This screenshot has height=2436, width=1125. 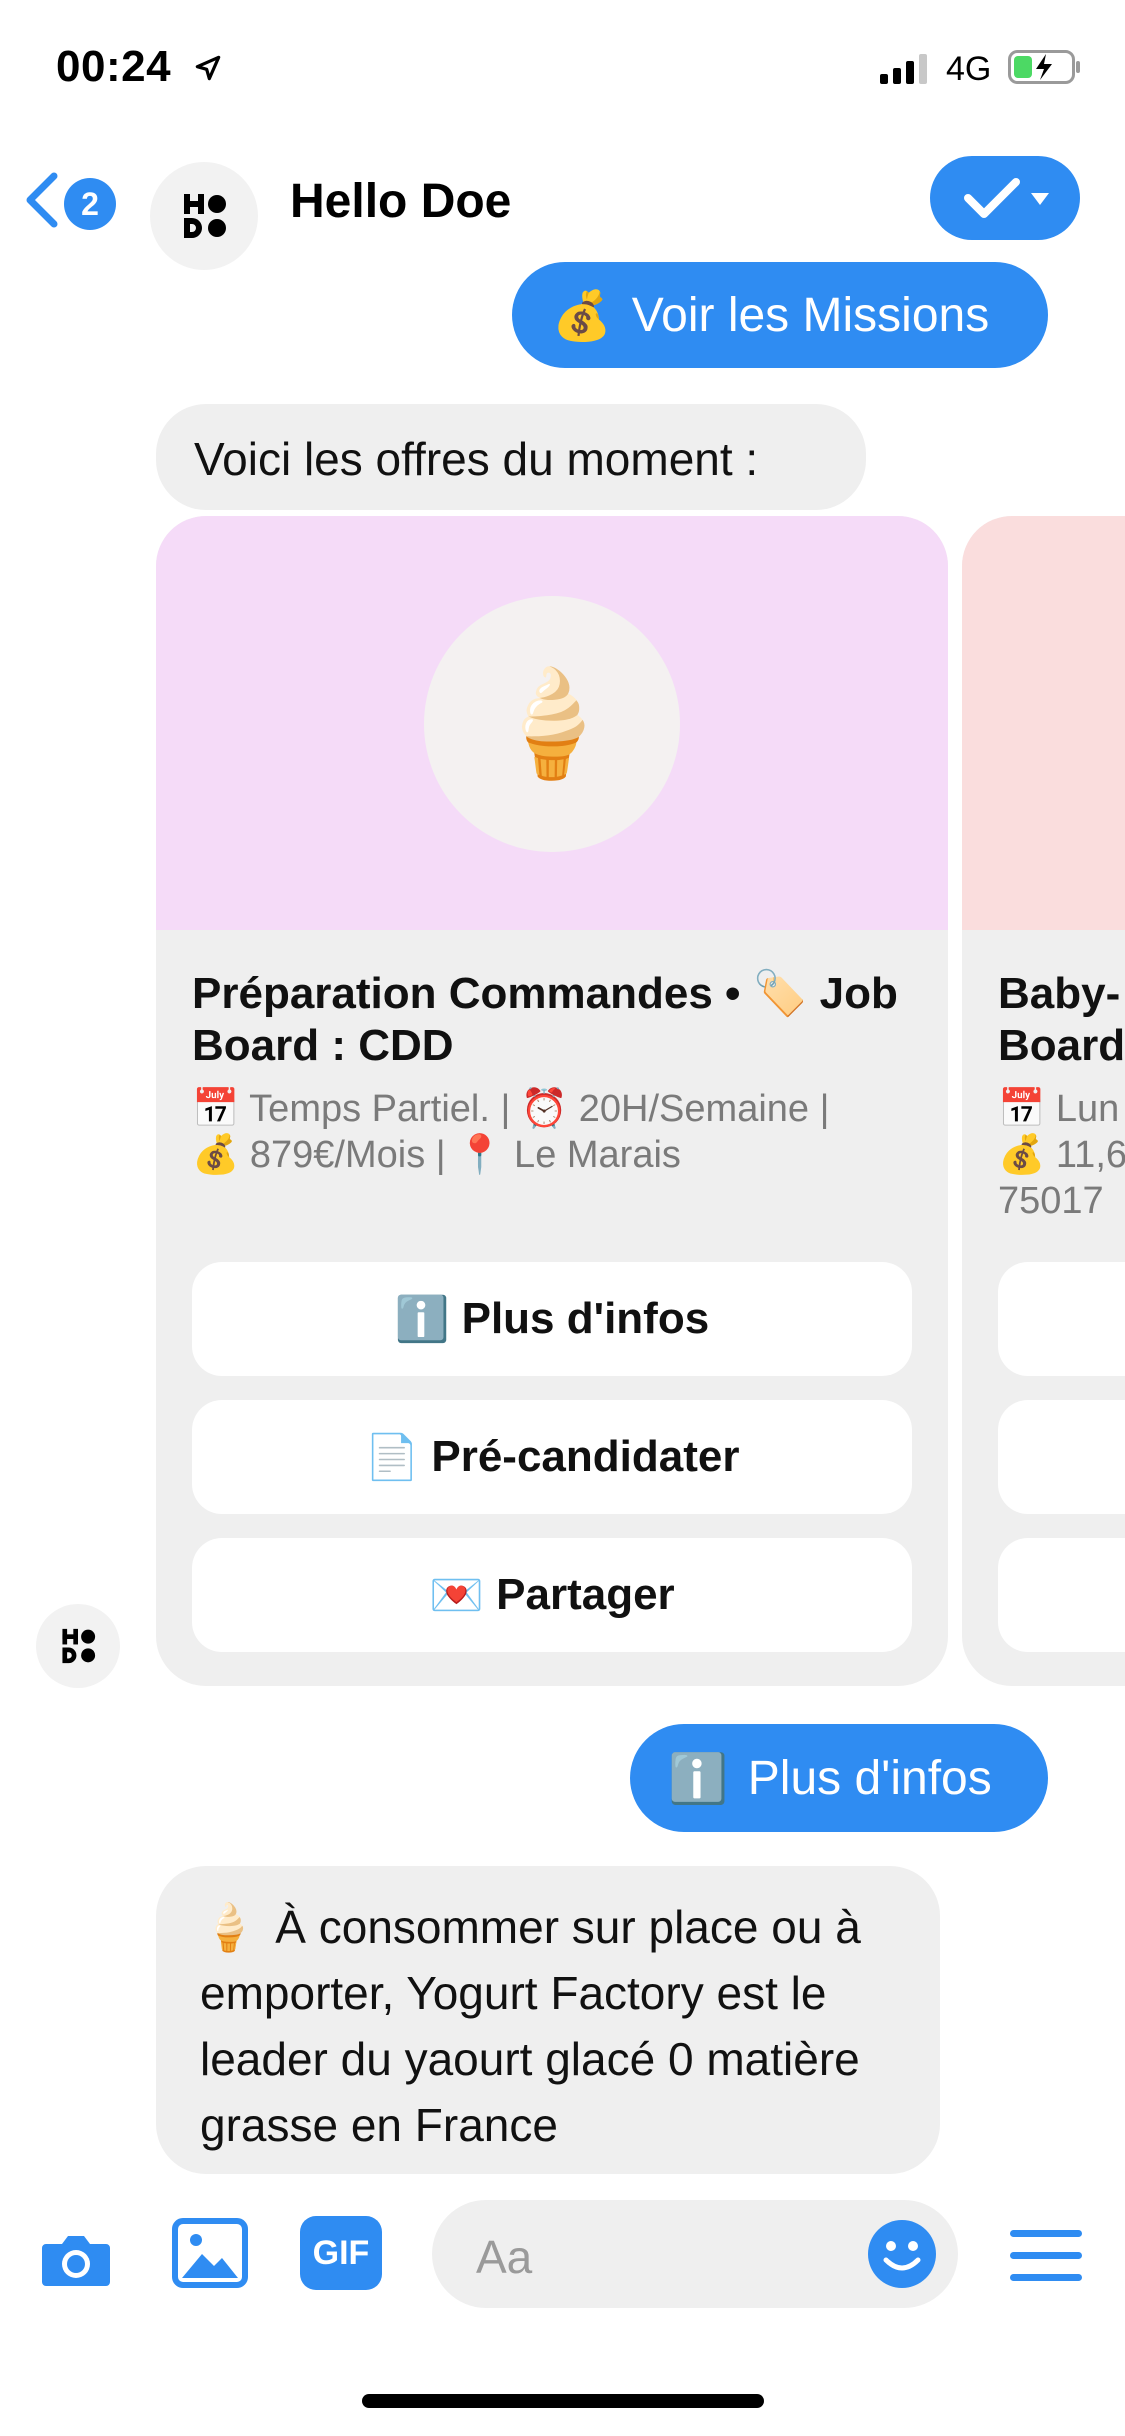 What do you see at coordinates (810, 315) in the screenshot?
I see `message-text: Voir les Missions` at bounding box center [810, 315].